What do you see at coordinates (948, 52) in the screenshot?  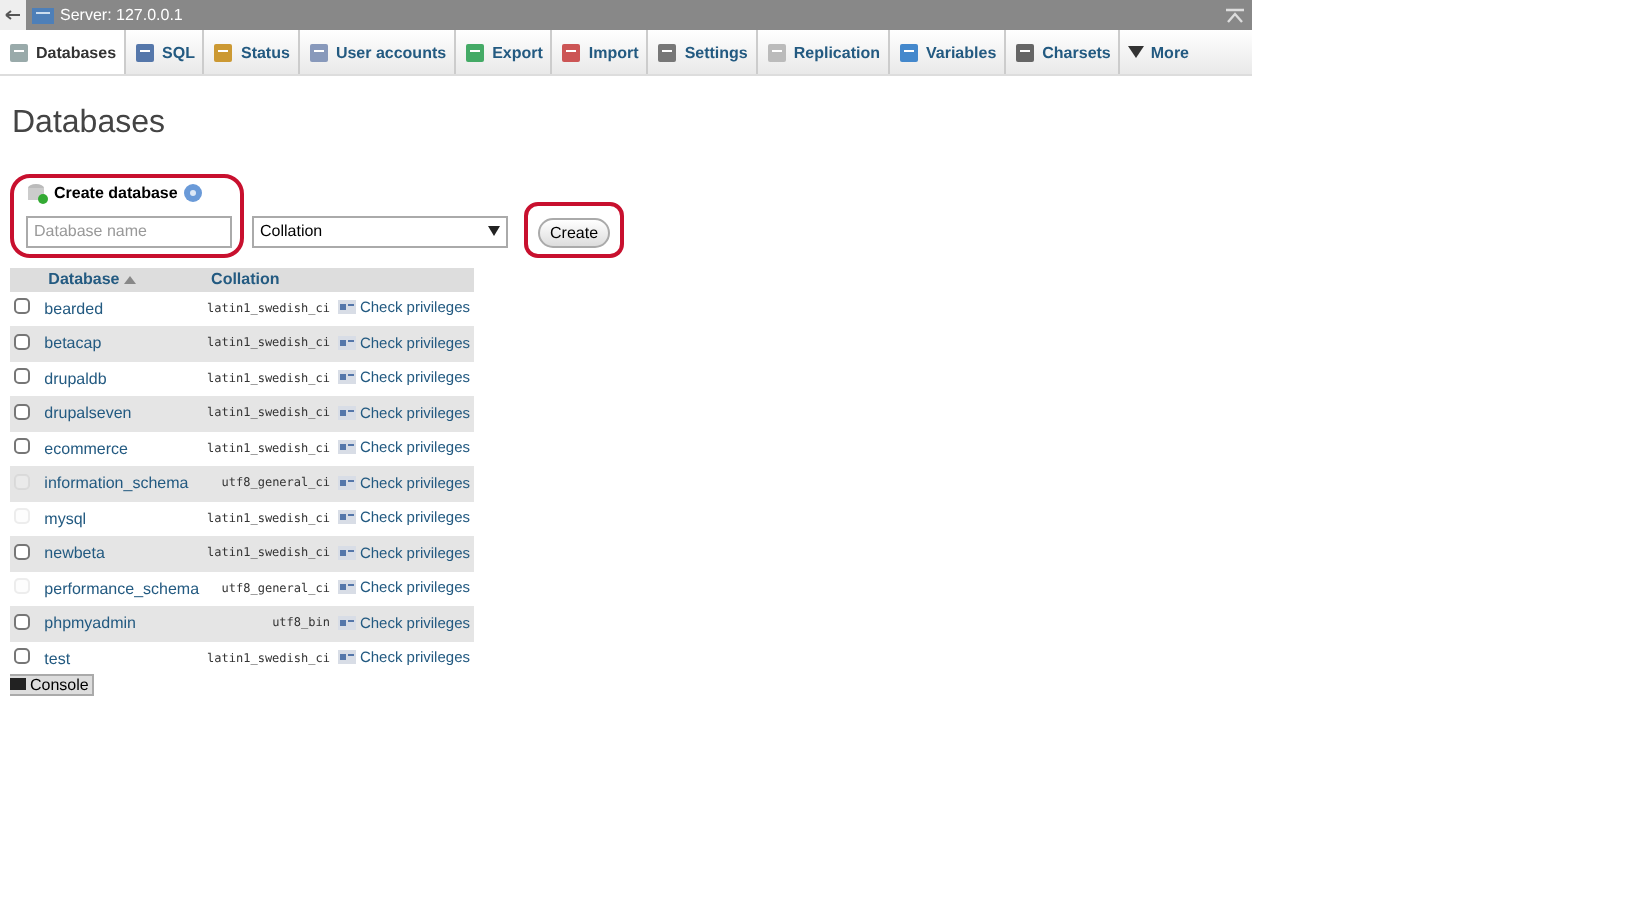 I see `tab: Variables` at bounding box center [948, 52].